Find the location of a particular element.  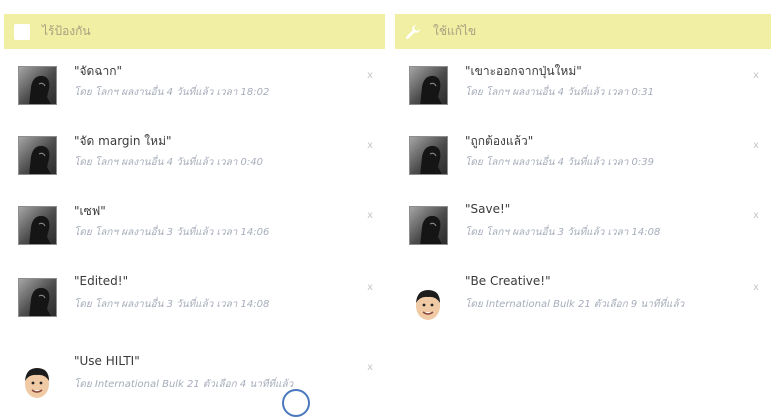

item-title: "จัด margin ใหม่" is located at coordinates (123, 141).